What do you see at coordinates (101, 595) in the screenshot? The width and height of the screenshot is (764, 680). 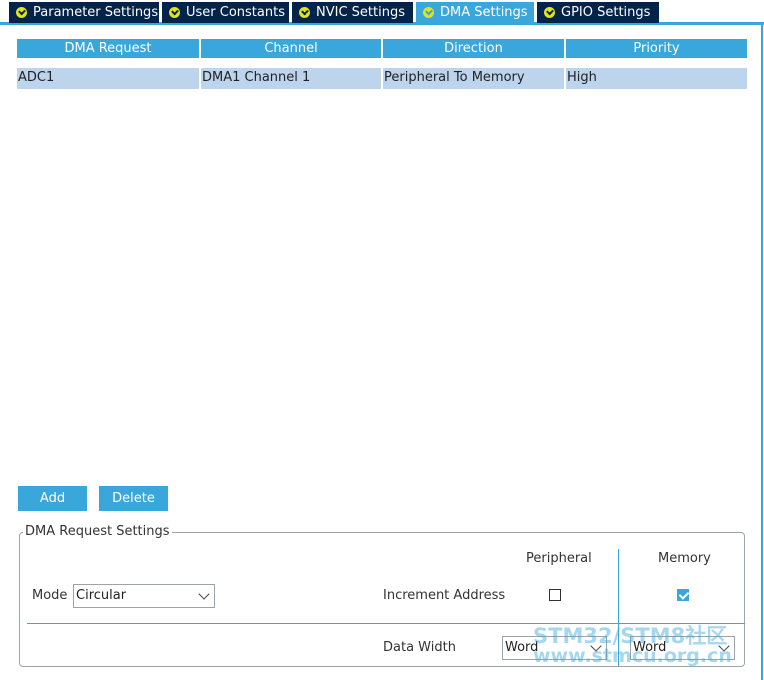 I see `mode-value: Circular` at bounding box center [101, 595].